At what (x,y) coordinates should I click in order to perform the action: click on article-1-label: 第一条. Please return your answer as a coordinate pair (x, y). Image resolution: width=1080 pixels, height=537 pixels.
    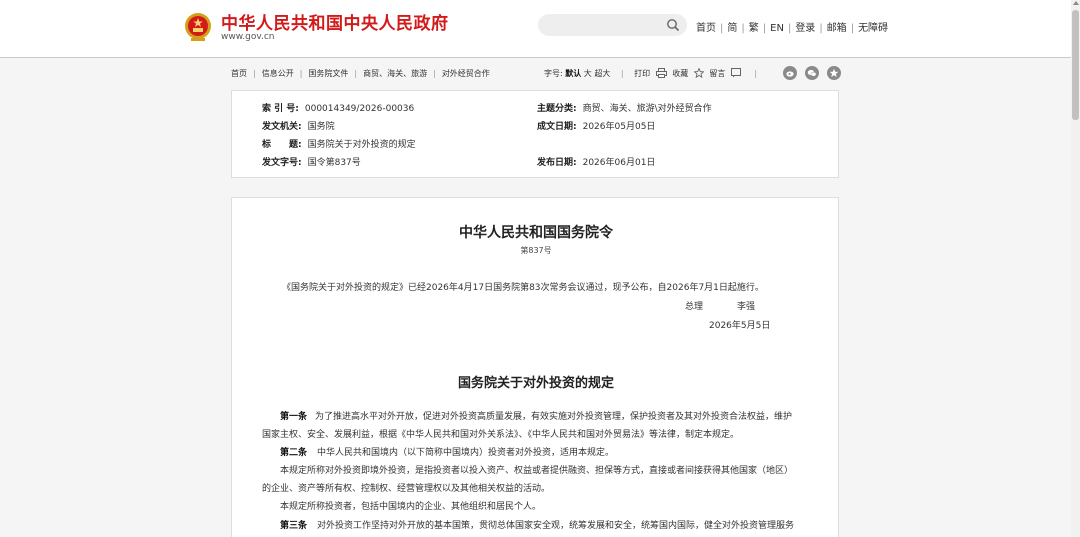
    Looking at the image, I should click on (294, 417).